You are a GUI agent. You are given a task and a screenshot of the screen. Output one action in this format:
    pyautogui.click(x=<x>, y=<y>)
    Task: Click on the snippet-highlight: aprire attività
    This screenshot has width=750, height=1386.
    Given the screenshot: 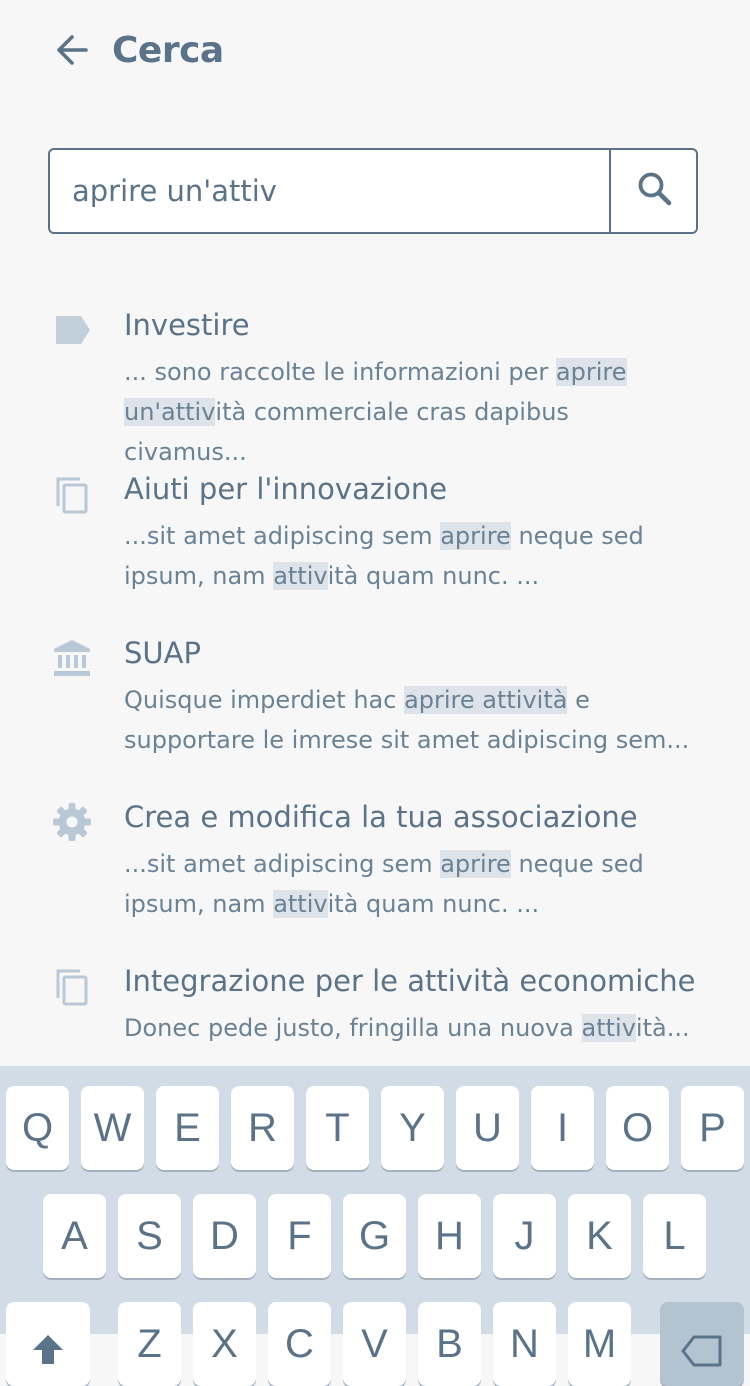 What is the action you would take?
    pyautogui.click(x=486, y=700)
    